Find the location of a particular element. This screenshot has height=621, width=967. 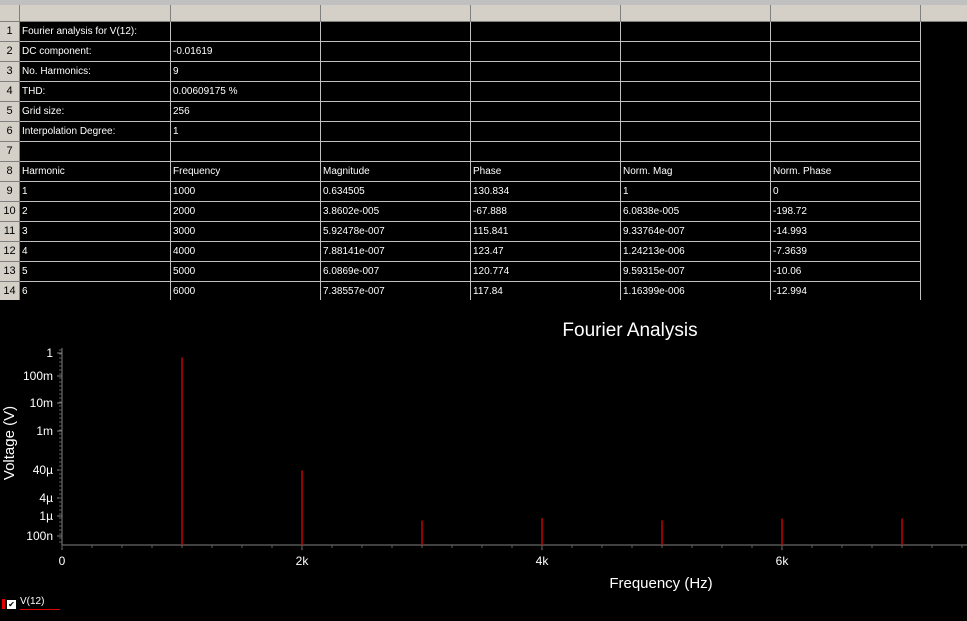

row-header: 5 is located at coordinates (10, 112).